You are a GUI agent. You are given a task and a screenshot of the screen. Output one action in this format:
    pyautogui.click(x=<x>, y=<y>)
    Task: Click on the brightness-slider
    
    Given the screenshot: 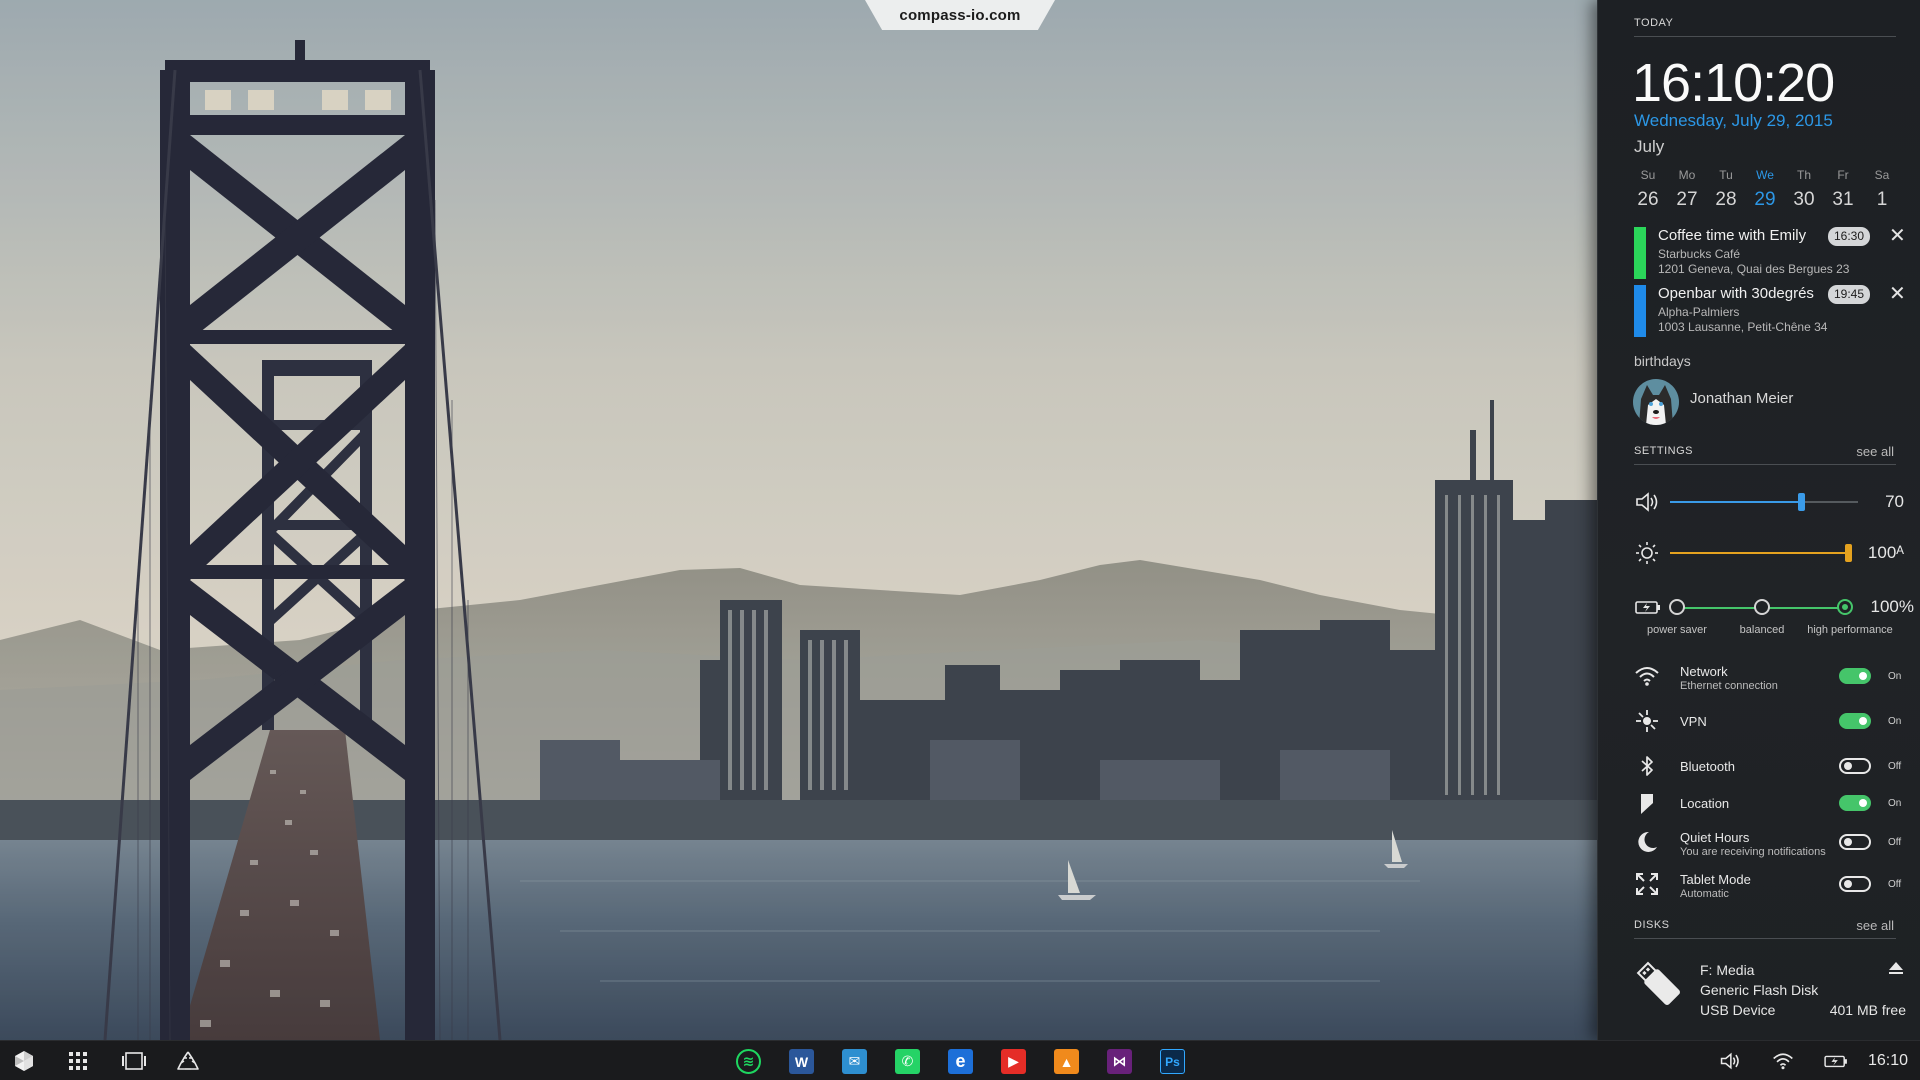 What is the action you would take?
    pyautogui.click(x=1761, y=553)
    